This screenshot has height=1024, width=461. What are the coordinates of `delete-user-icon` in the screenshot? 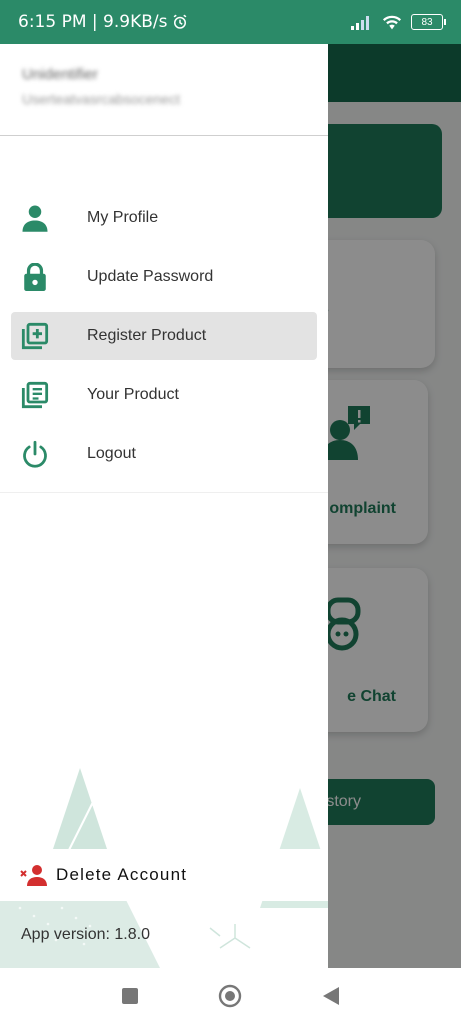 It's located at (33, 875).